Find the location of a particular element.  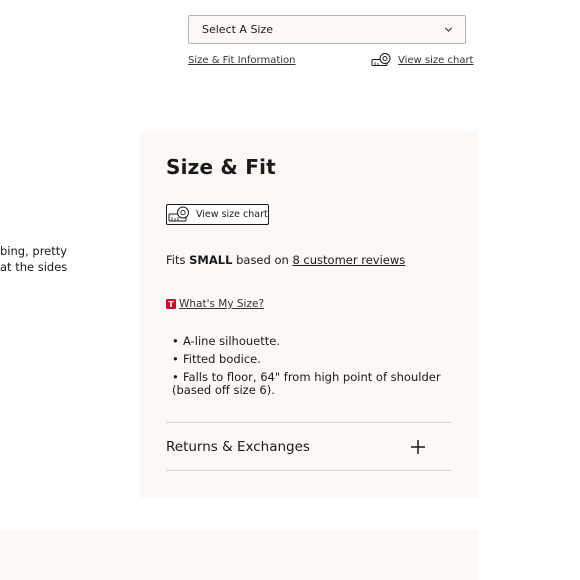

bottom-section-background is located at coordinates (239, 555).